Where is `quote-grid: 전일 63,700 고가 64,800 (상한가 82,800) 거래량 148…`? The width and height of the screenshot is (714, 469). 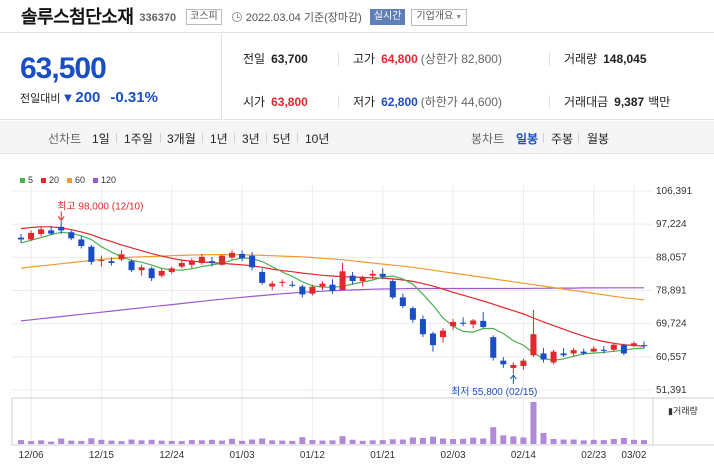 quote-grid: 전일 63,700 고가 64,800 (상한가 82,800) 거래량 148… is located at coordinates (468, 77).